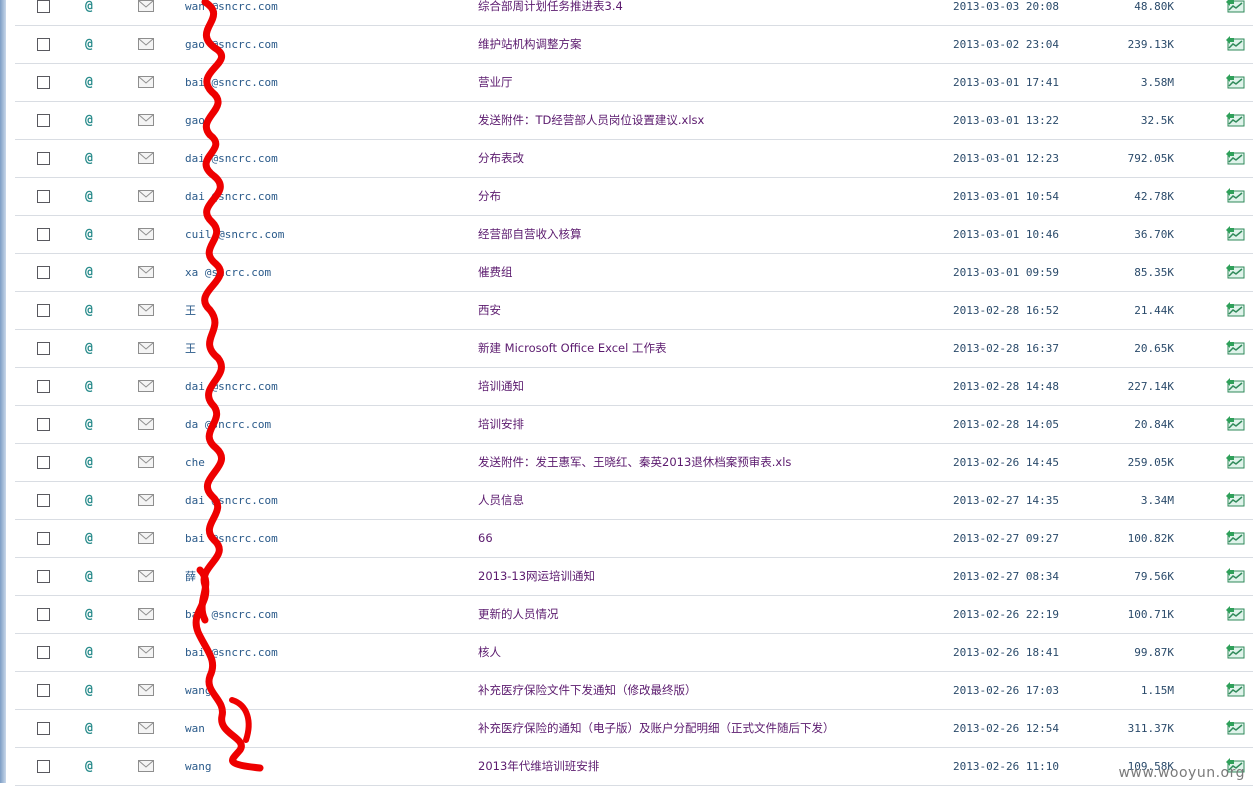 The width and height of the screenshot is (1253, 786). Describe the element at coordinates (536, 576) in the screenshot. I see `subject-link: 2013-13网运培训通知` at that location.